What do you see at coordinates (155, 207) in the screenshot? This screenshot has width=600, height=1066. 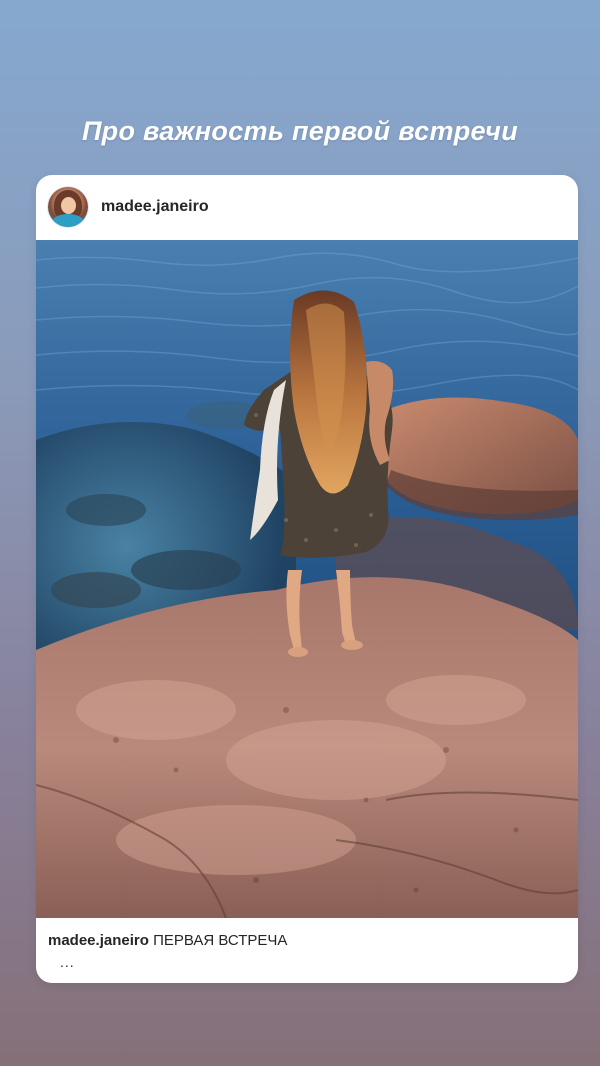 I see `post-username: madee.janeiro` at bounding box center [155, 207].